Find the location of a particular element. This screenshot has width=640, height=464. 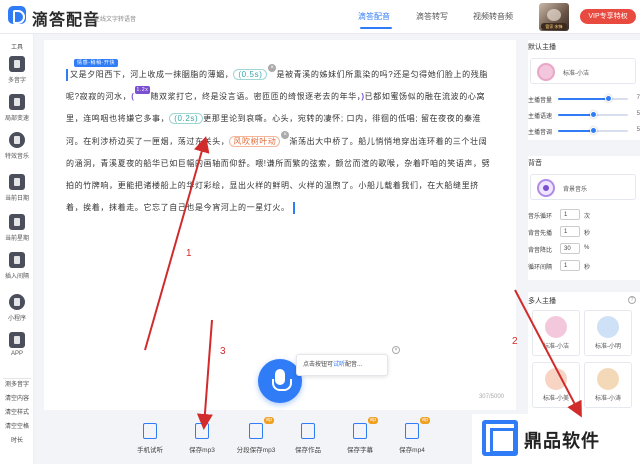

save-mp3-button: 保存mp3 is located at coordinates (202, 437).